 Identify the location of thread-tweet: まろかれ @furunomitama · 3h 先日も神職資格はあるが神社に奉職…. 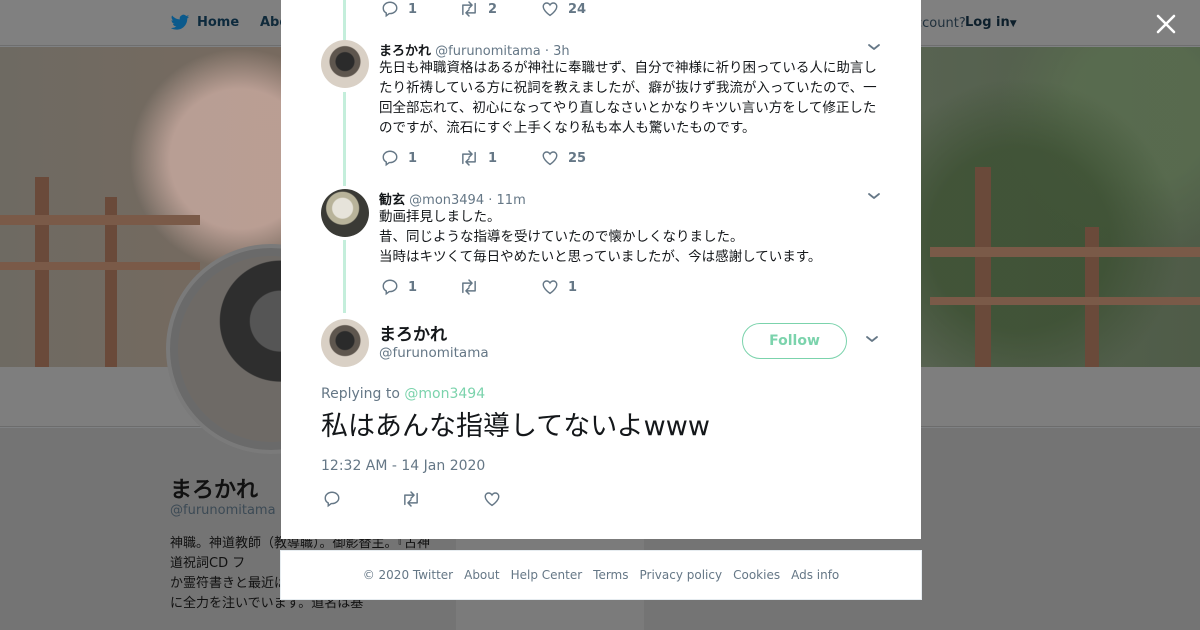
(601, 100).